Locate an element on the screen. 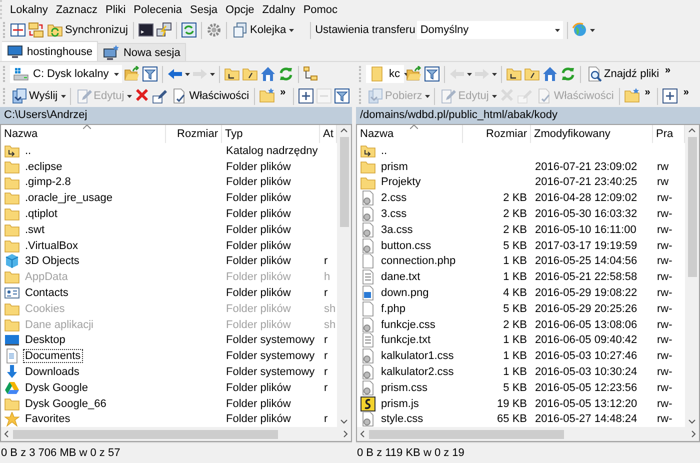 This screenshot has height=463, width=700. scroll-down-icon is located at coordinates (692, 421).